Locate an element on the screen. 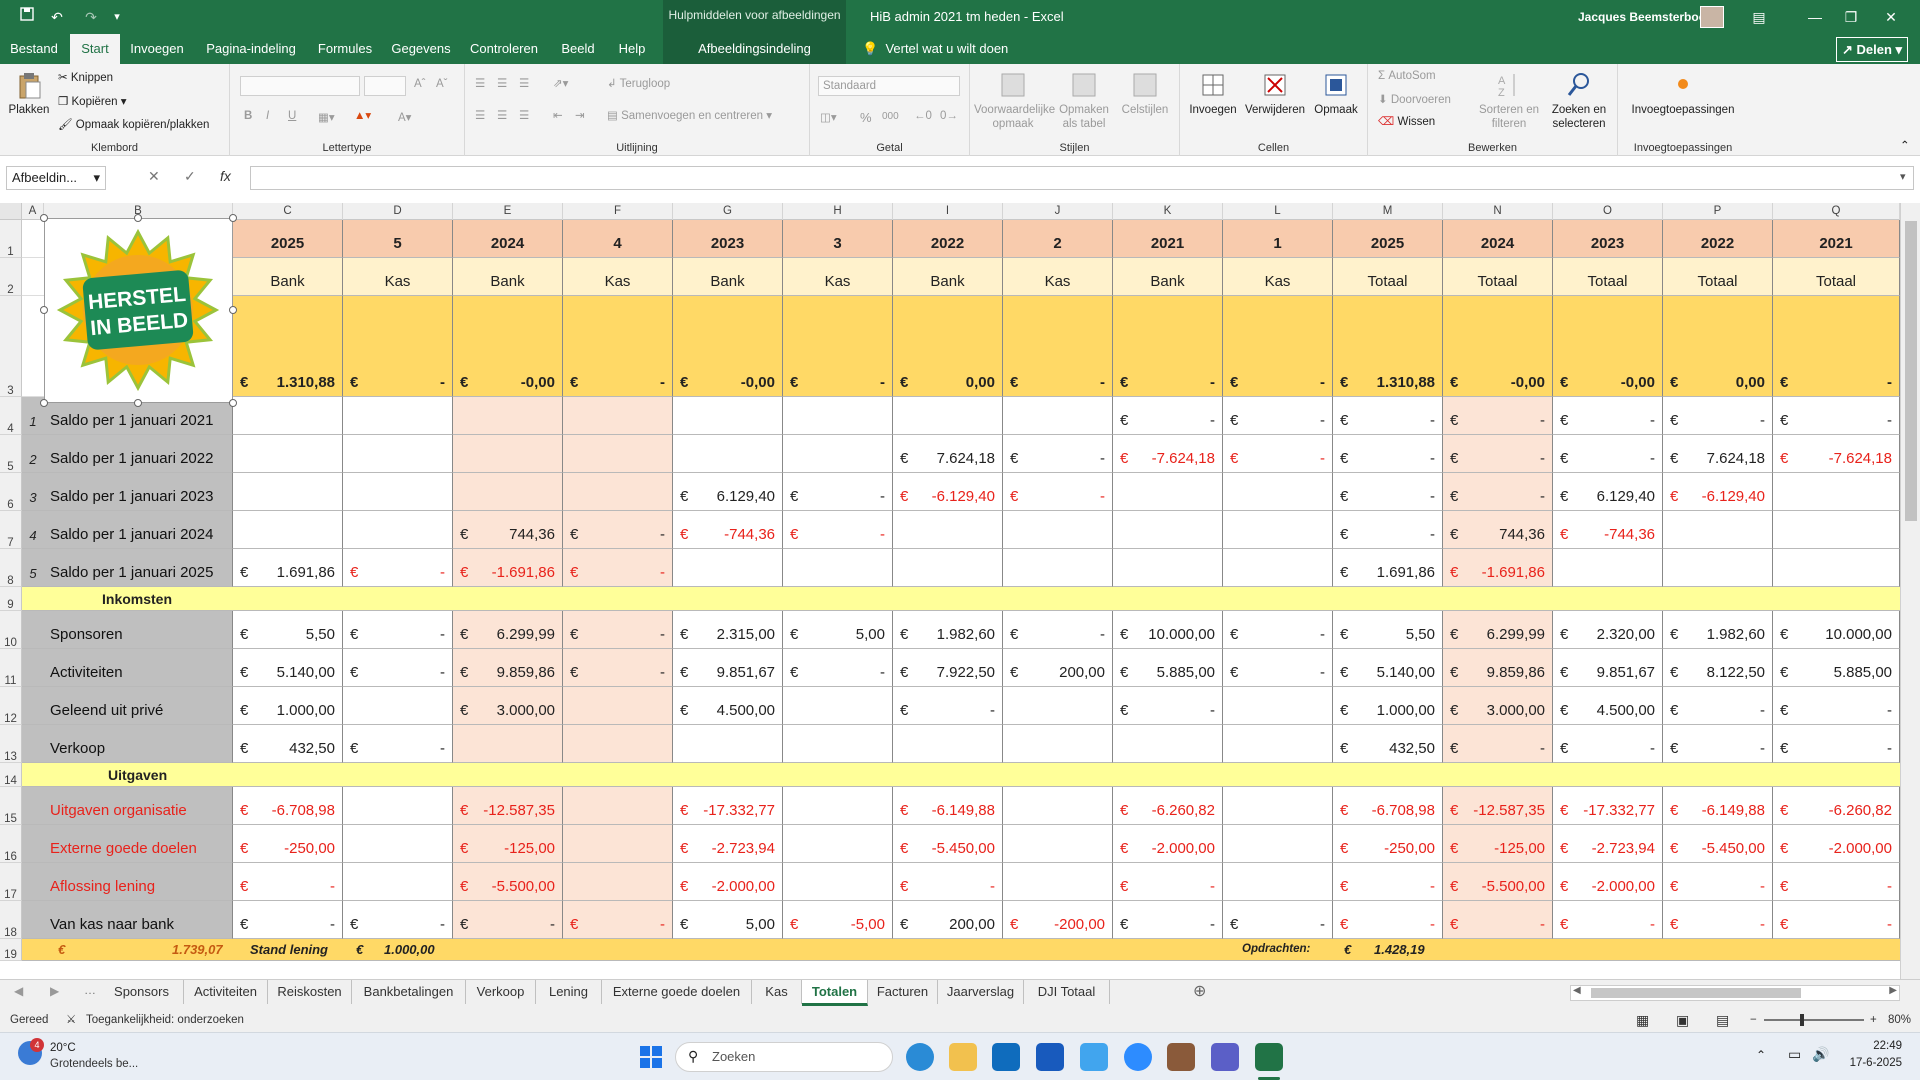  column-header-n: N is located at coordinates (1498, 211).